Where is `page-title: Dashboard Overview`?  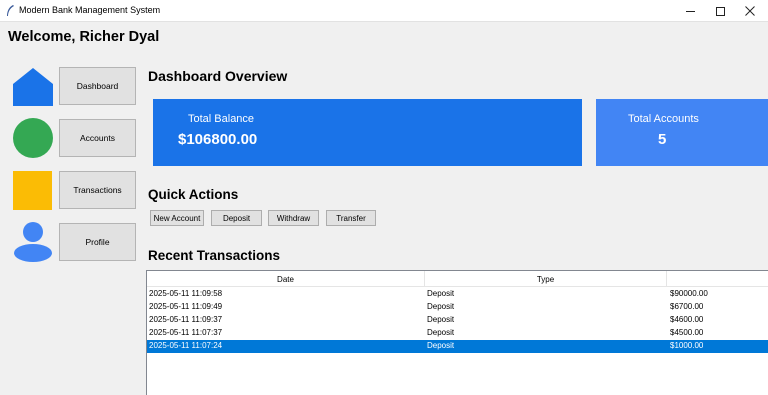
page-title: Dashboard Overview is located at coordinates (218, 76).